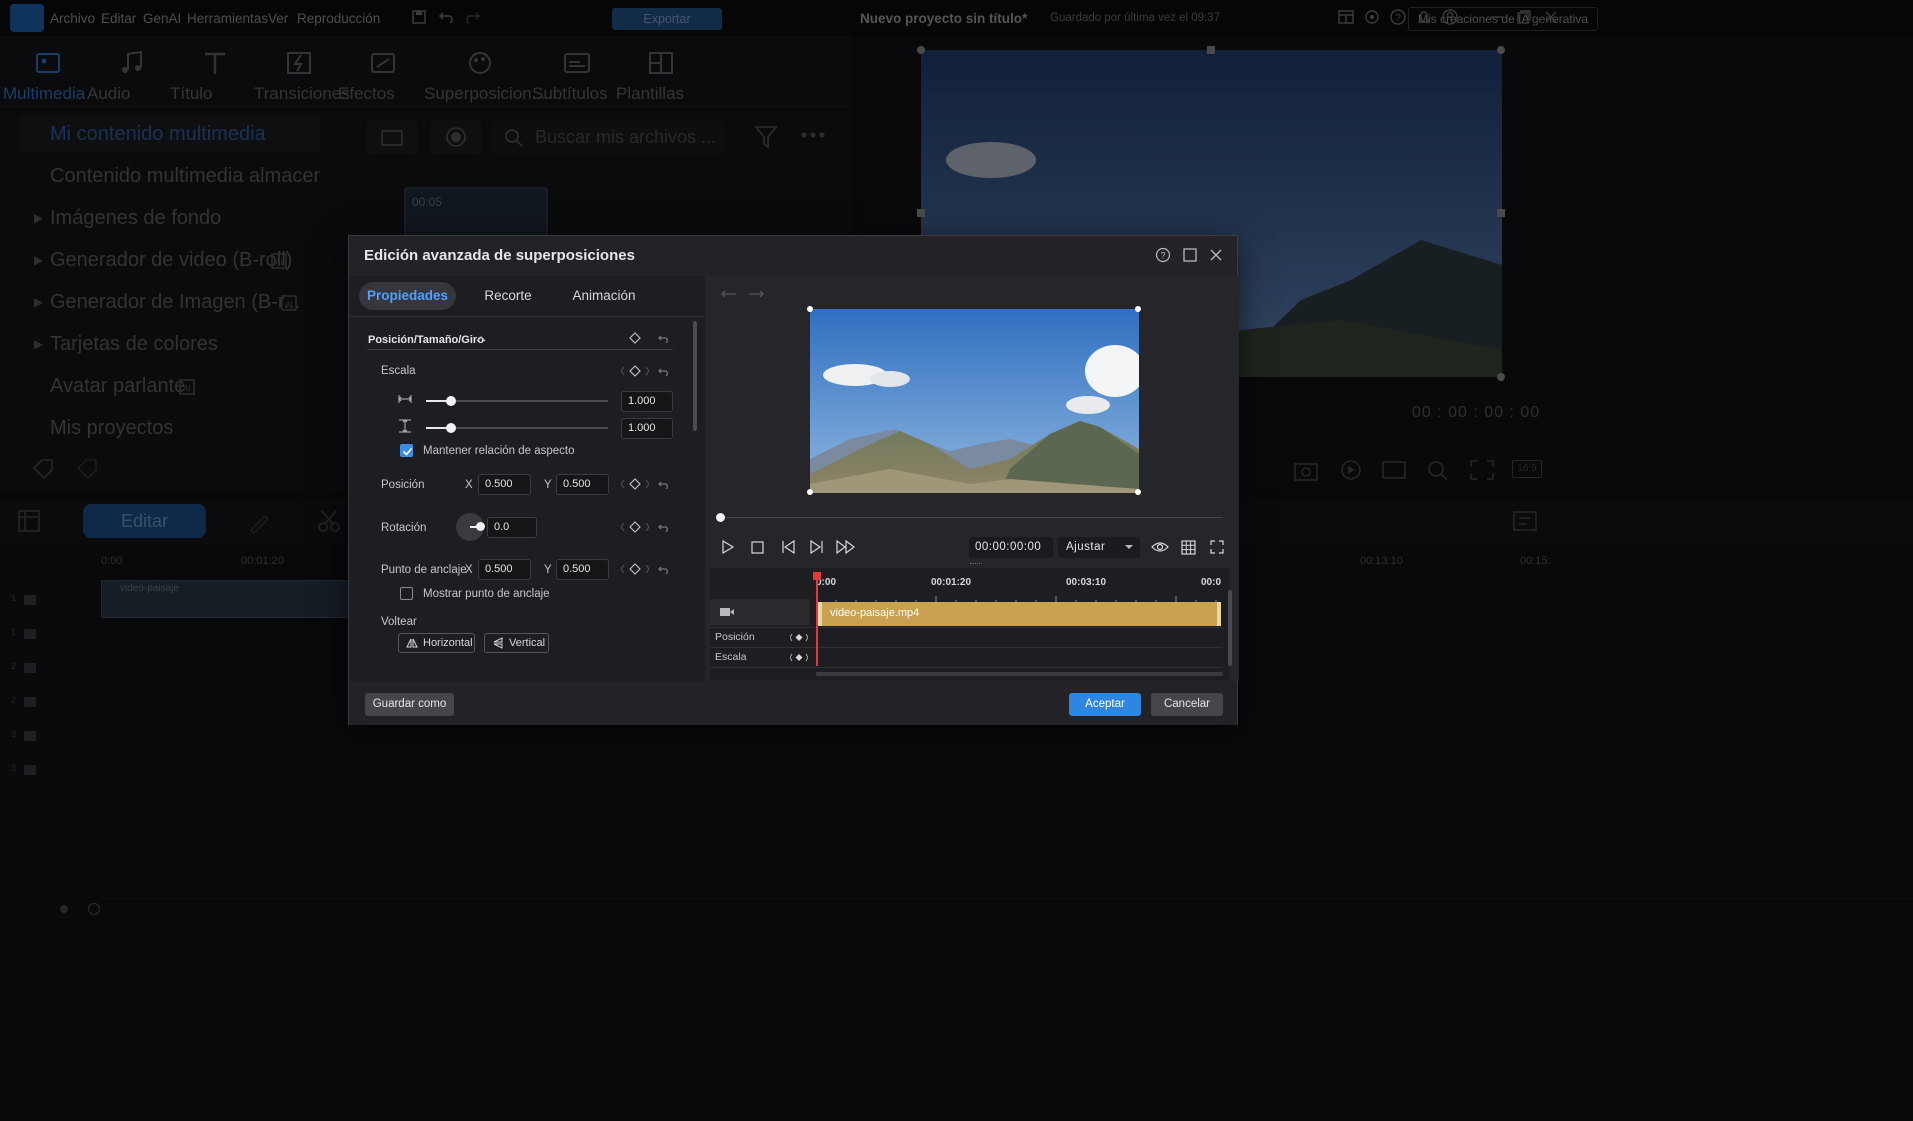 This screenshot has width=1913, height=1121. I want to click on width-arrows-icon, so click(405, 399).